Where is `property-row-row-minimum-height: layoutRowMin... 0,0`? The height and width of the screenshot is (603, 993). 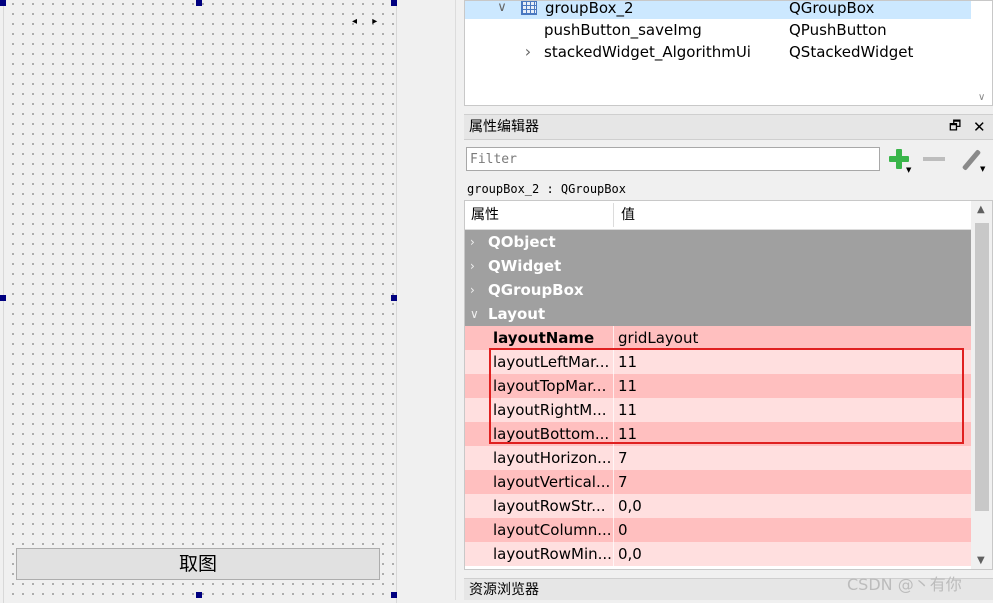
property-row-row-minimum-height: layoutRowMin... 0,0 is located at coordinates (718, 554).